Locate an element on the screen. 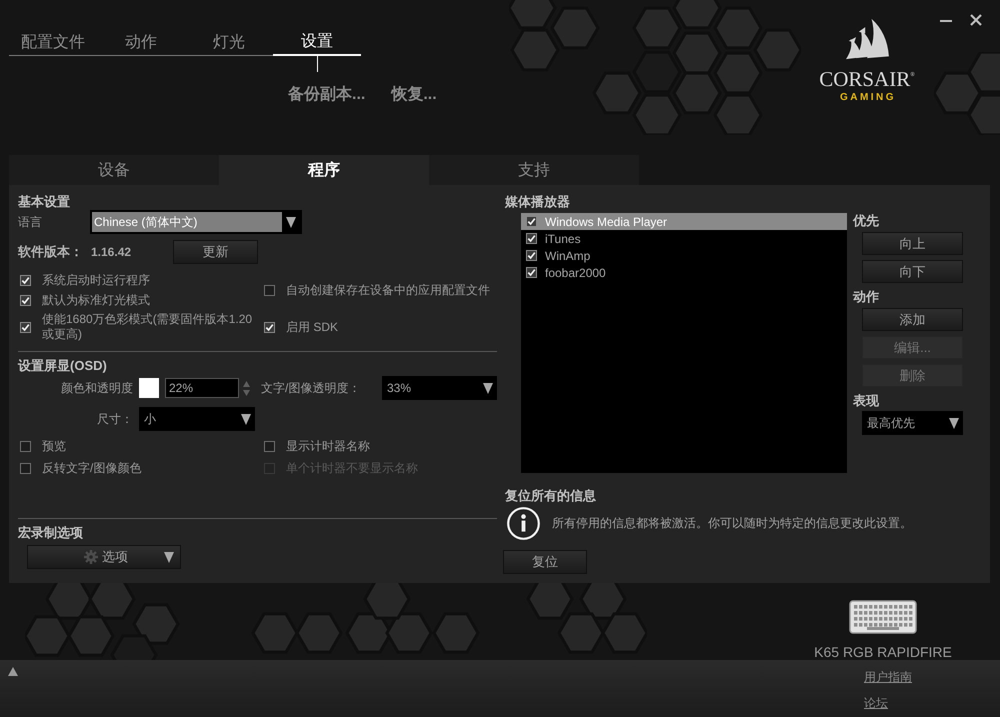 This screenshot has width=1000, height=717. section-tab: 程序 is located at coordinates (324, 170).